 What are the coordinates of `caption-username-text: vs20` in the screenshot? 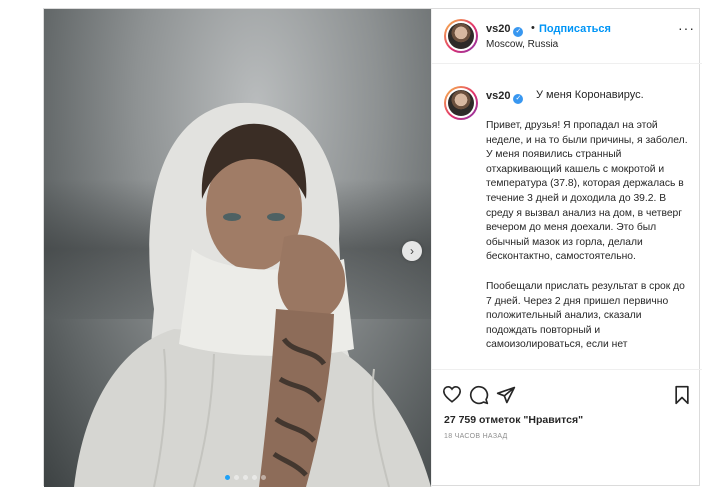 It's located at (498, 96).